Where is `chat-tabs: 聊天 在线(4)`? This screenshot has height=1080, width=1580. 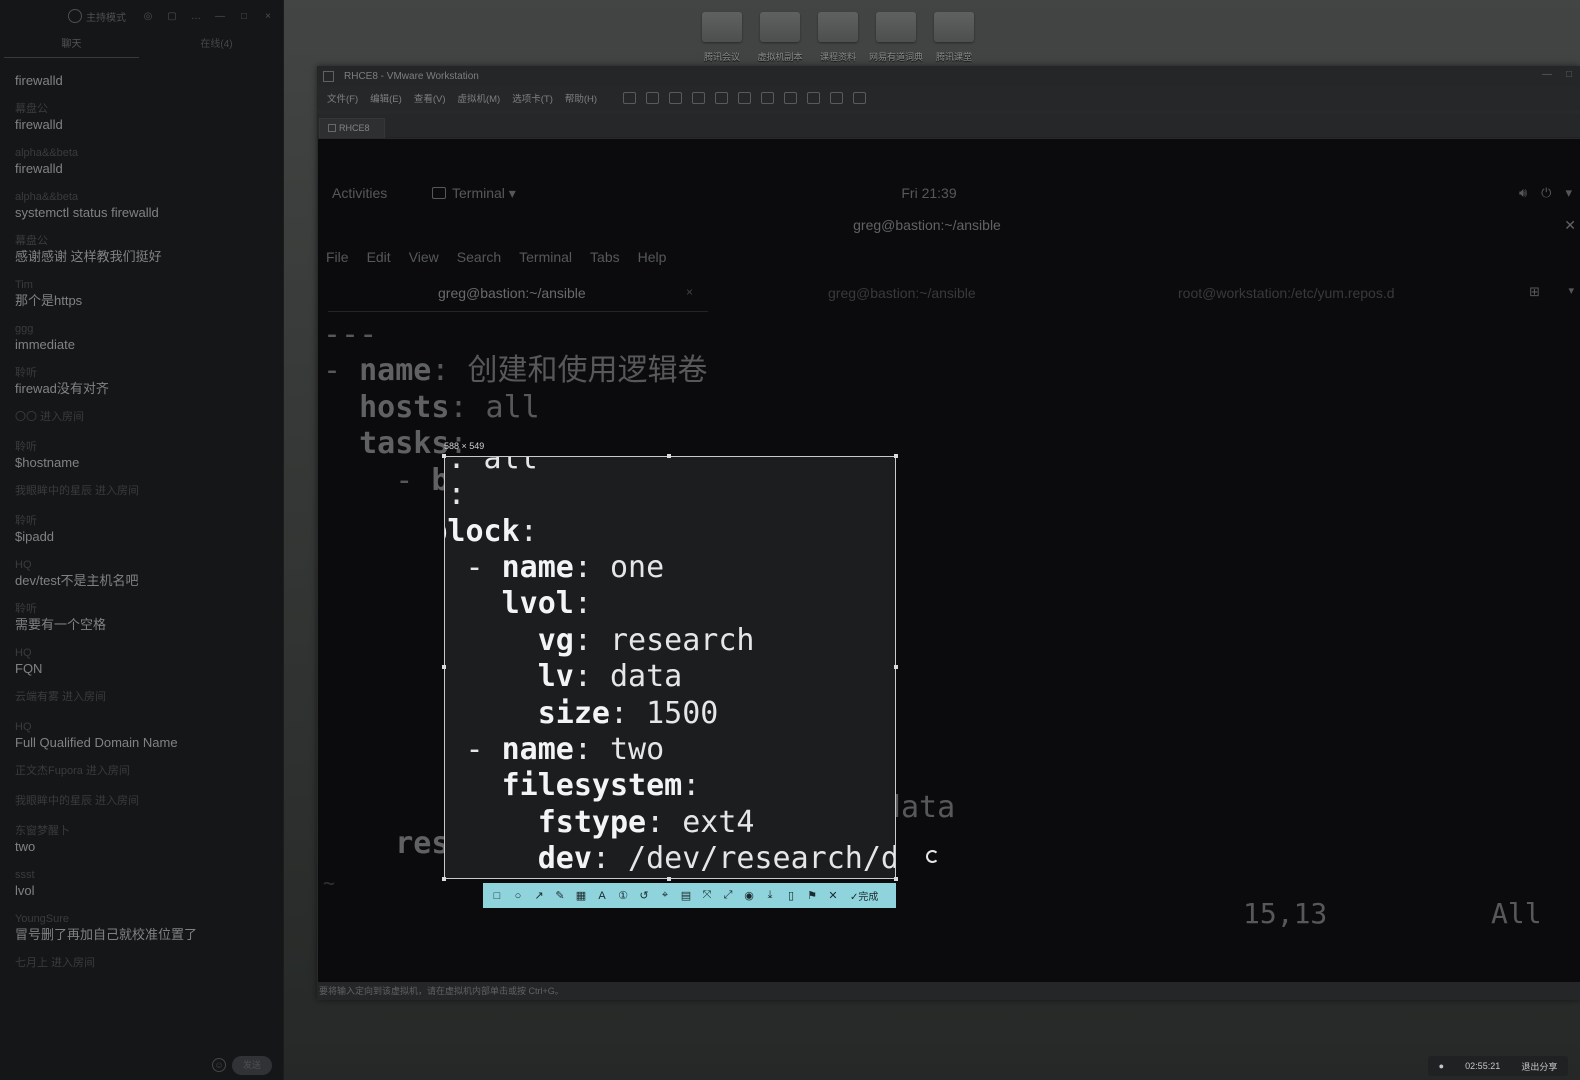
chat-tabs: 聊天 在线(4) is located at coordinates (142, 47).